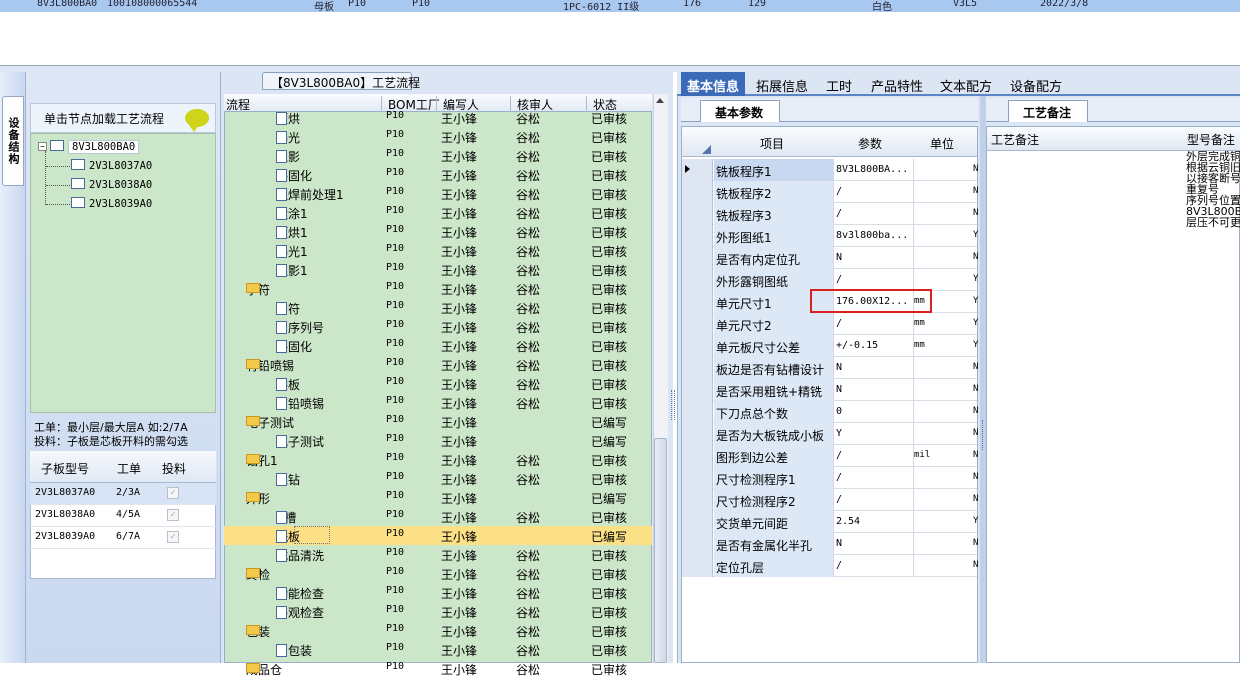 The width and height of the screenshot is (1240, 678). Describe the element at coordinates (830, 456) in the screenshot. I see `param-row: 图形到边公差 / mil N` at that location.